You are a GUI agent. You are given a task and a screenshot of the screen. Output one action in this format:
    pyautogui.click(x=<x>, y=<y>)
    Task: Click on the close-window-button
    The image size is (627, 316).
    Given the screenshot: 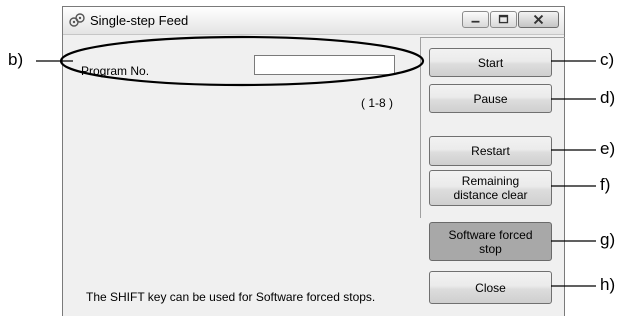 What is the action you would take?
    pyautogui.click(x=538, y=19)
    